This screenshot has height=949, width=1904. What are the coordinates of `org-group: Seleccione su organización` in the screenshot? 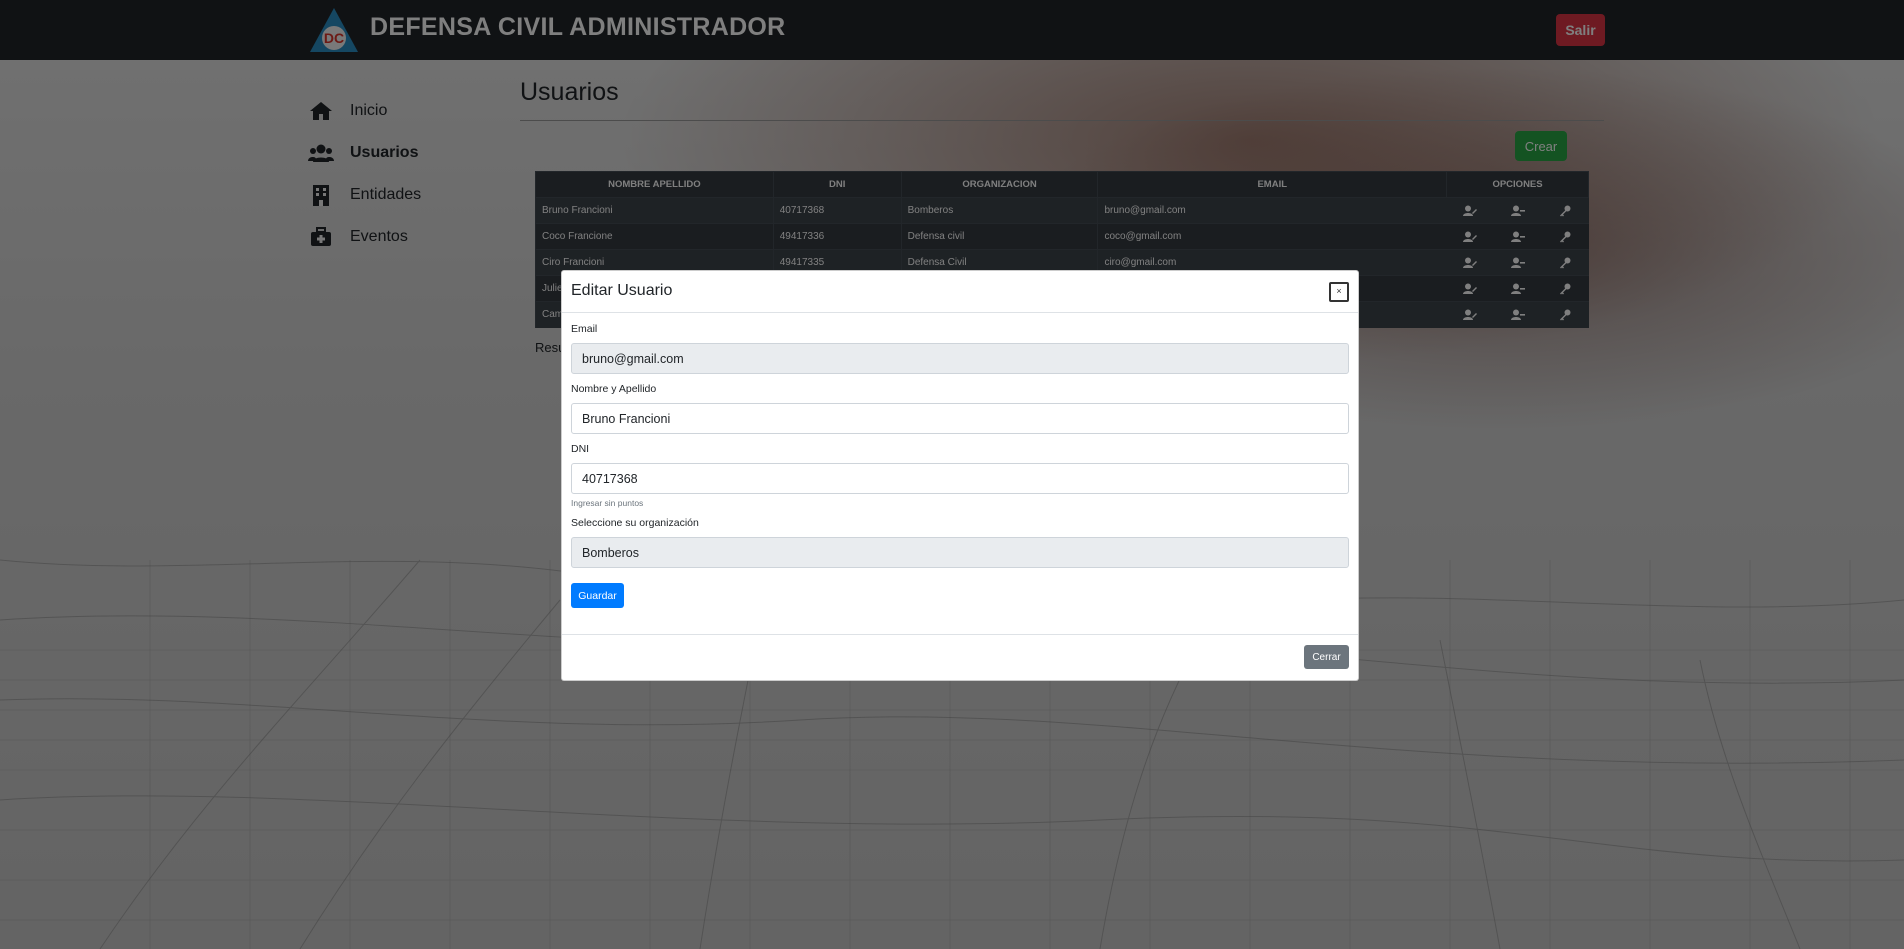 It's located at (960, 542).